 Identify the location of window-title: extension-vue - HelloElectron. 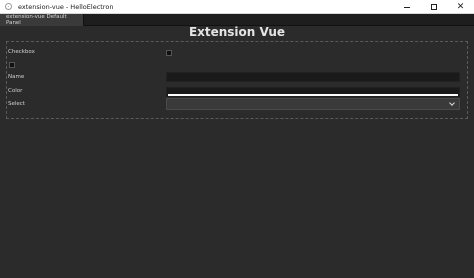
(66, 6).